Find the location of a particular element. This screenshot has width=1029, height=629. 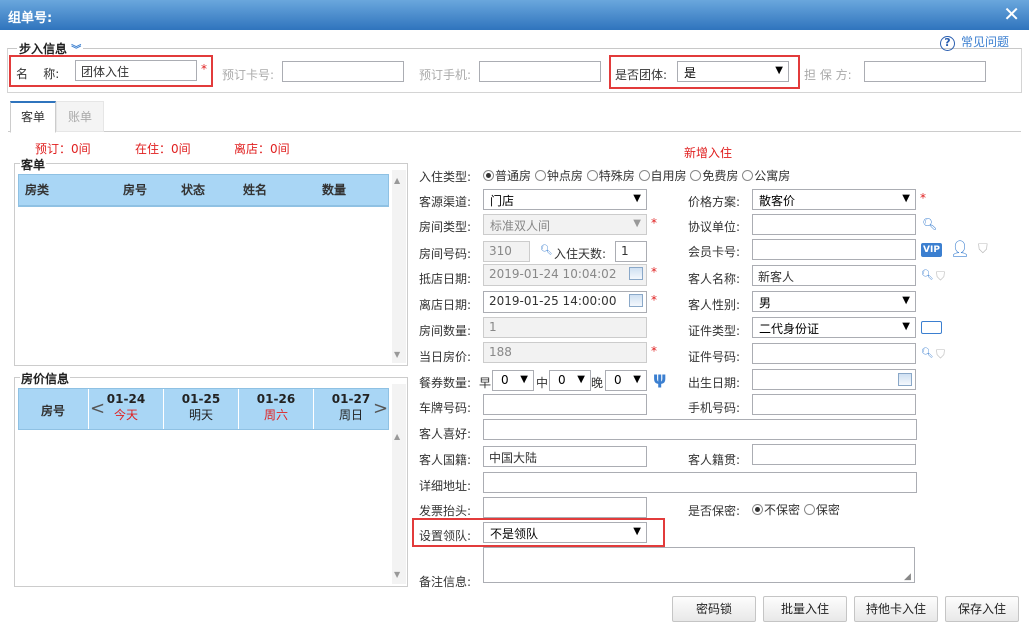

radio-free: 免费房 is located at coordinates (714, 176).